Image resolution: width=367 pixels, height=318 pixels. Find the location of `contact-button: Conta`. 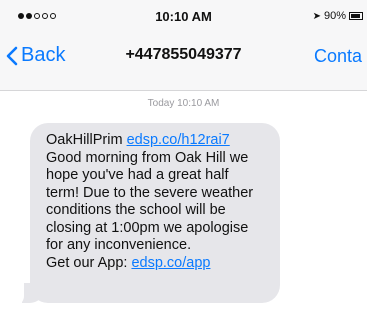

contact-button: Conta is located at coordinates (338, 56).